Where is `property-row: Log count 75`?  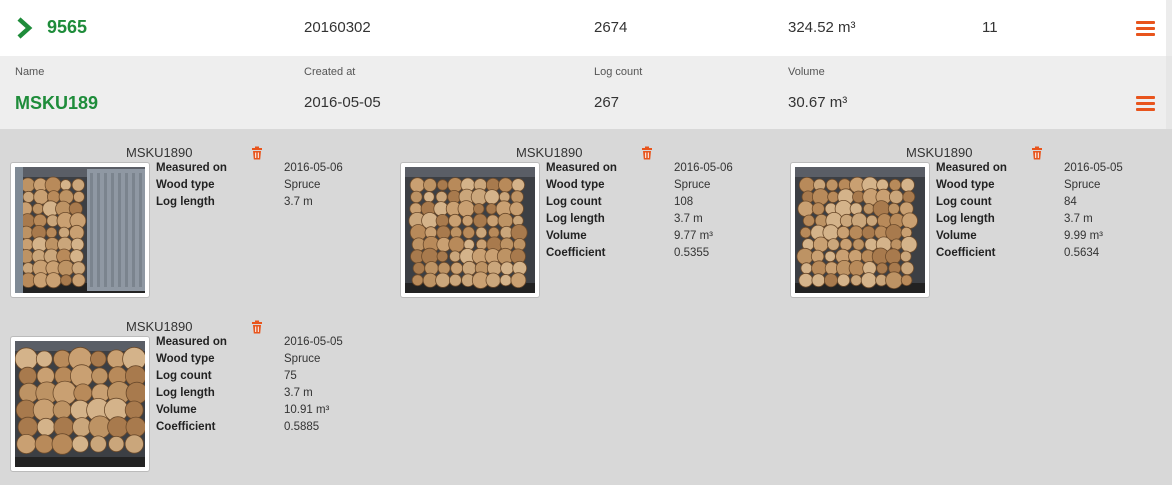 property-row: Log count 75 is located at coordinates (276, 378).